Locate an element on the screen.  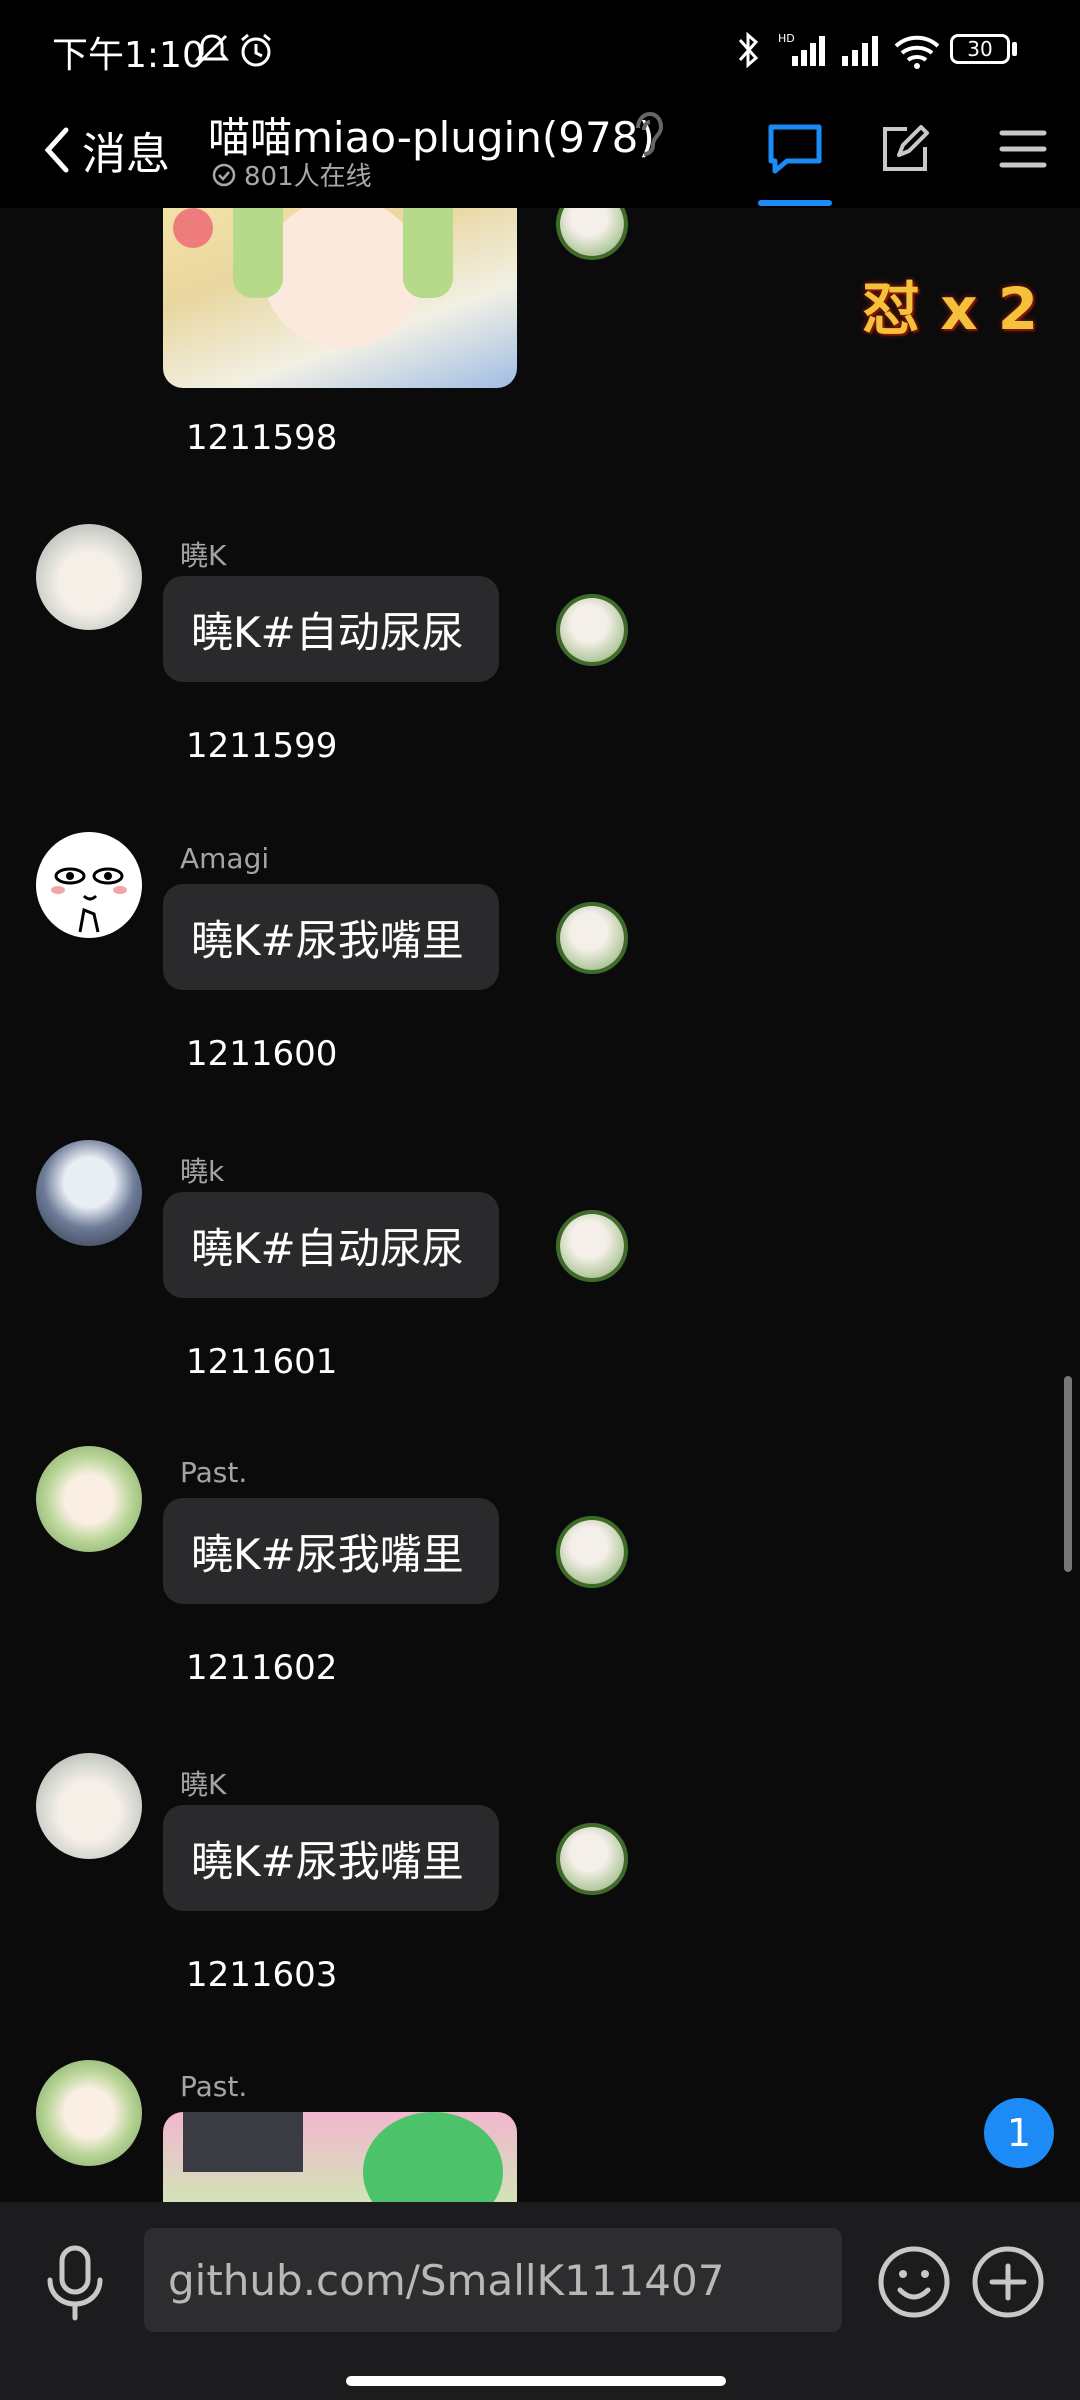
back-button: 消息 is located at coordinates (105, 150).